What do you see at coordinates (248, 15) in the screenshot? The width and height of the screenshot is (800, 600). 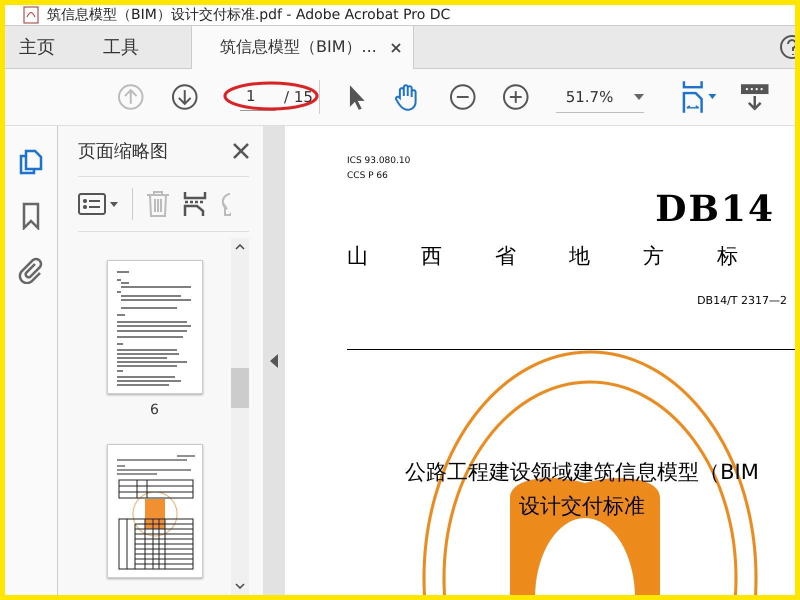 I see `window-title: 筑信息模型（BIM）设计交付标准.pdf - Adobe Acrobat Pro DC` at bounding box center [248, 15].